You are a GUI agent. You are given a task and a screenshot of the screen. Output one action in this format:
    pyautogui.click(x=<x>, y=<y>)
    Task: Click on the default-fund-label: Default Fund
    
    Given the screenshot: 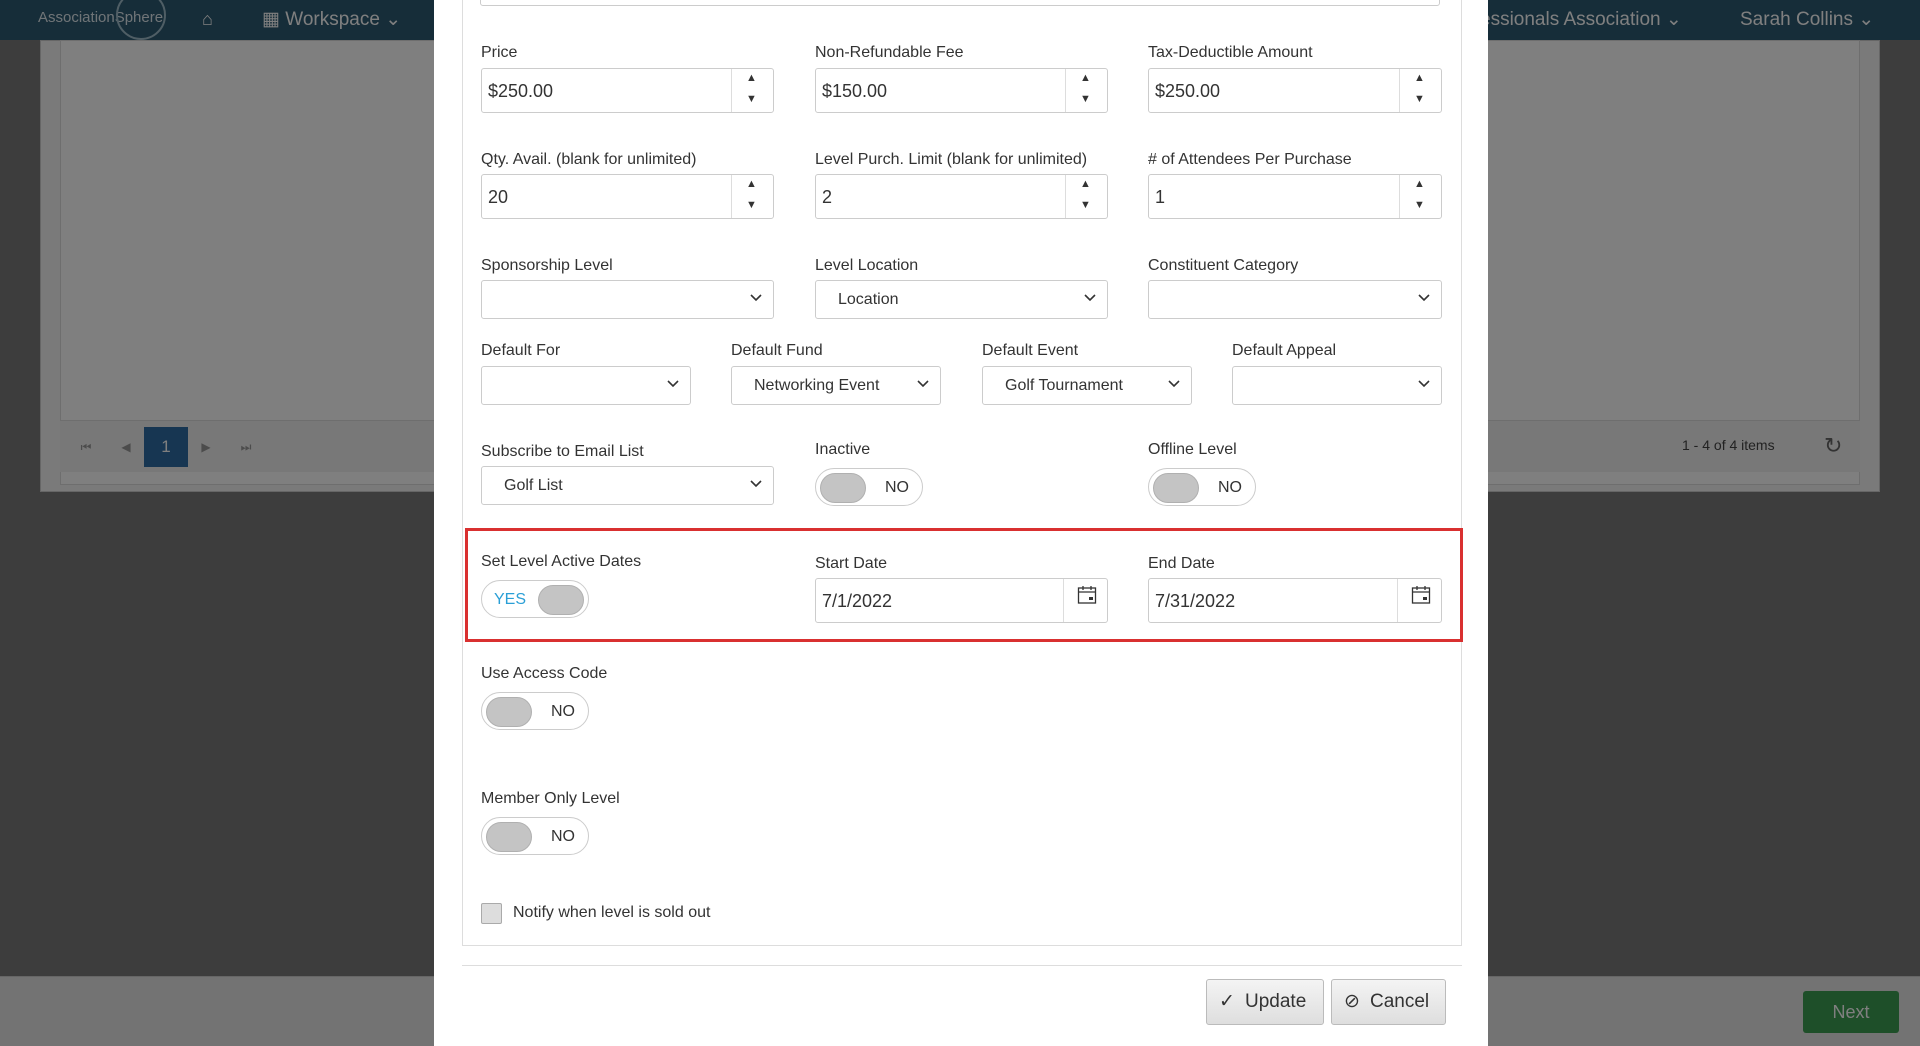 What is the action you would take?
    pyautogui.click(x=777, y=350)
    